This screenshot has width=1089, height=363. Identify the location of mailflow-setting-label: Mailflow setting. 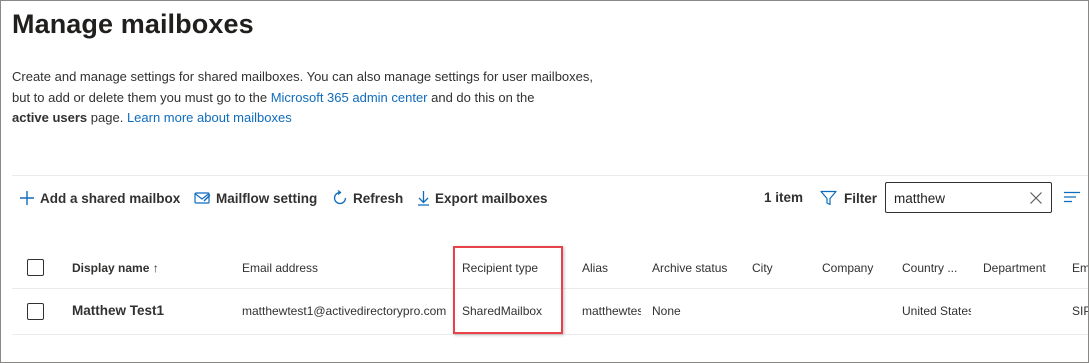
(267, 198).